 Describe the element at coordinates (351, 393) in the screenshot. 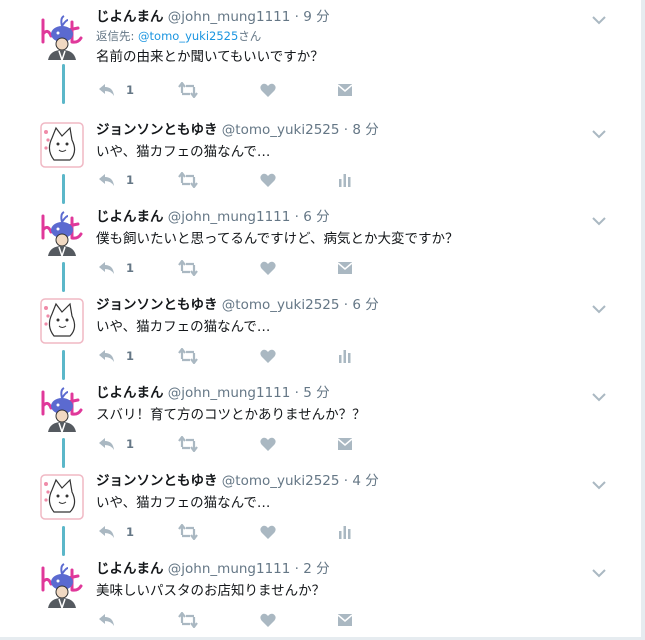

I see `tweet-header: じよんまん @john_mung1111 · 5 分` at that location.